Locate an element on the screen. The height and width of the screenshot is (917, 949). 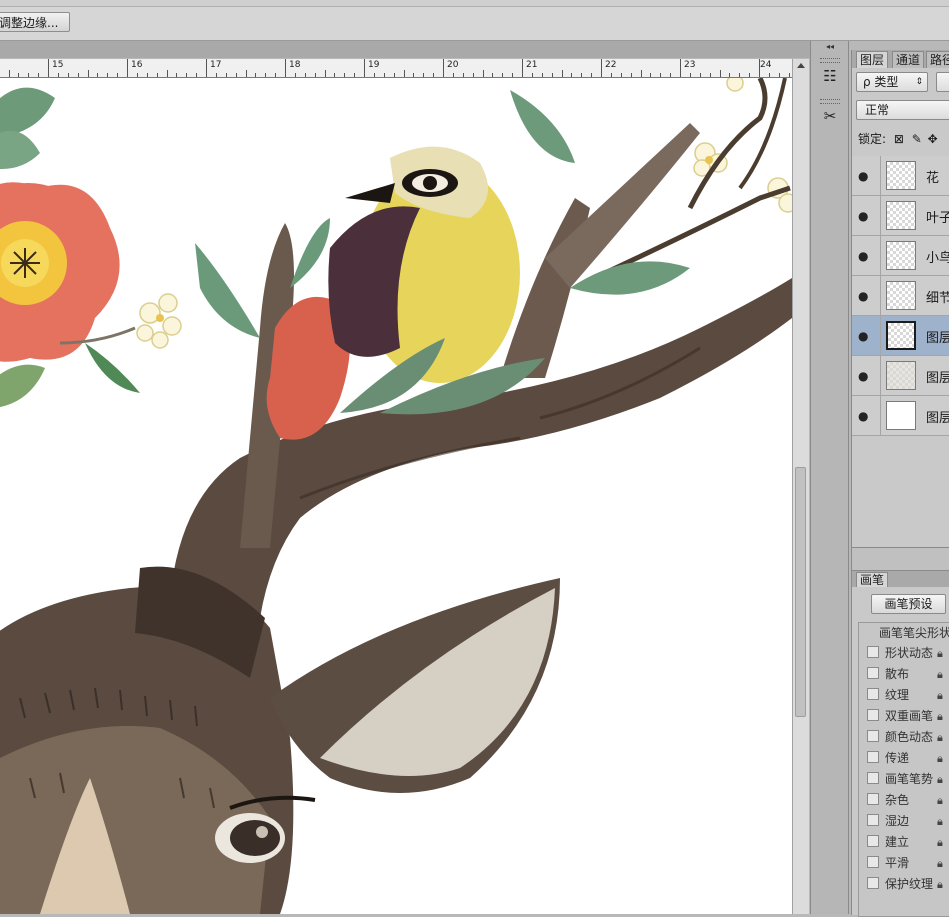
brush-option-shape-dynamics: 形状动态 is located at coordinates (900, 653).